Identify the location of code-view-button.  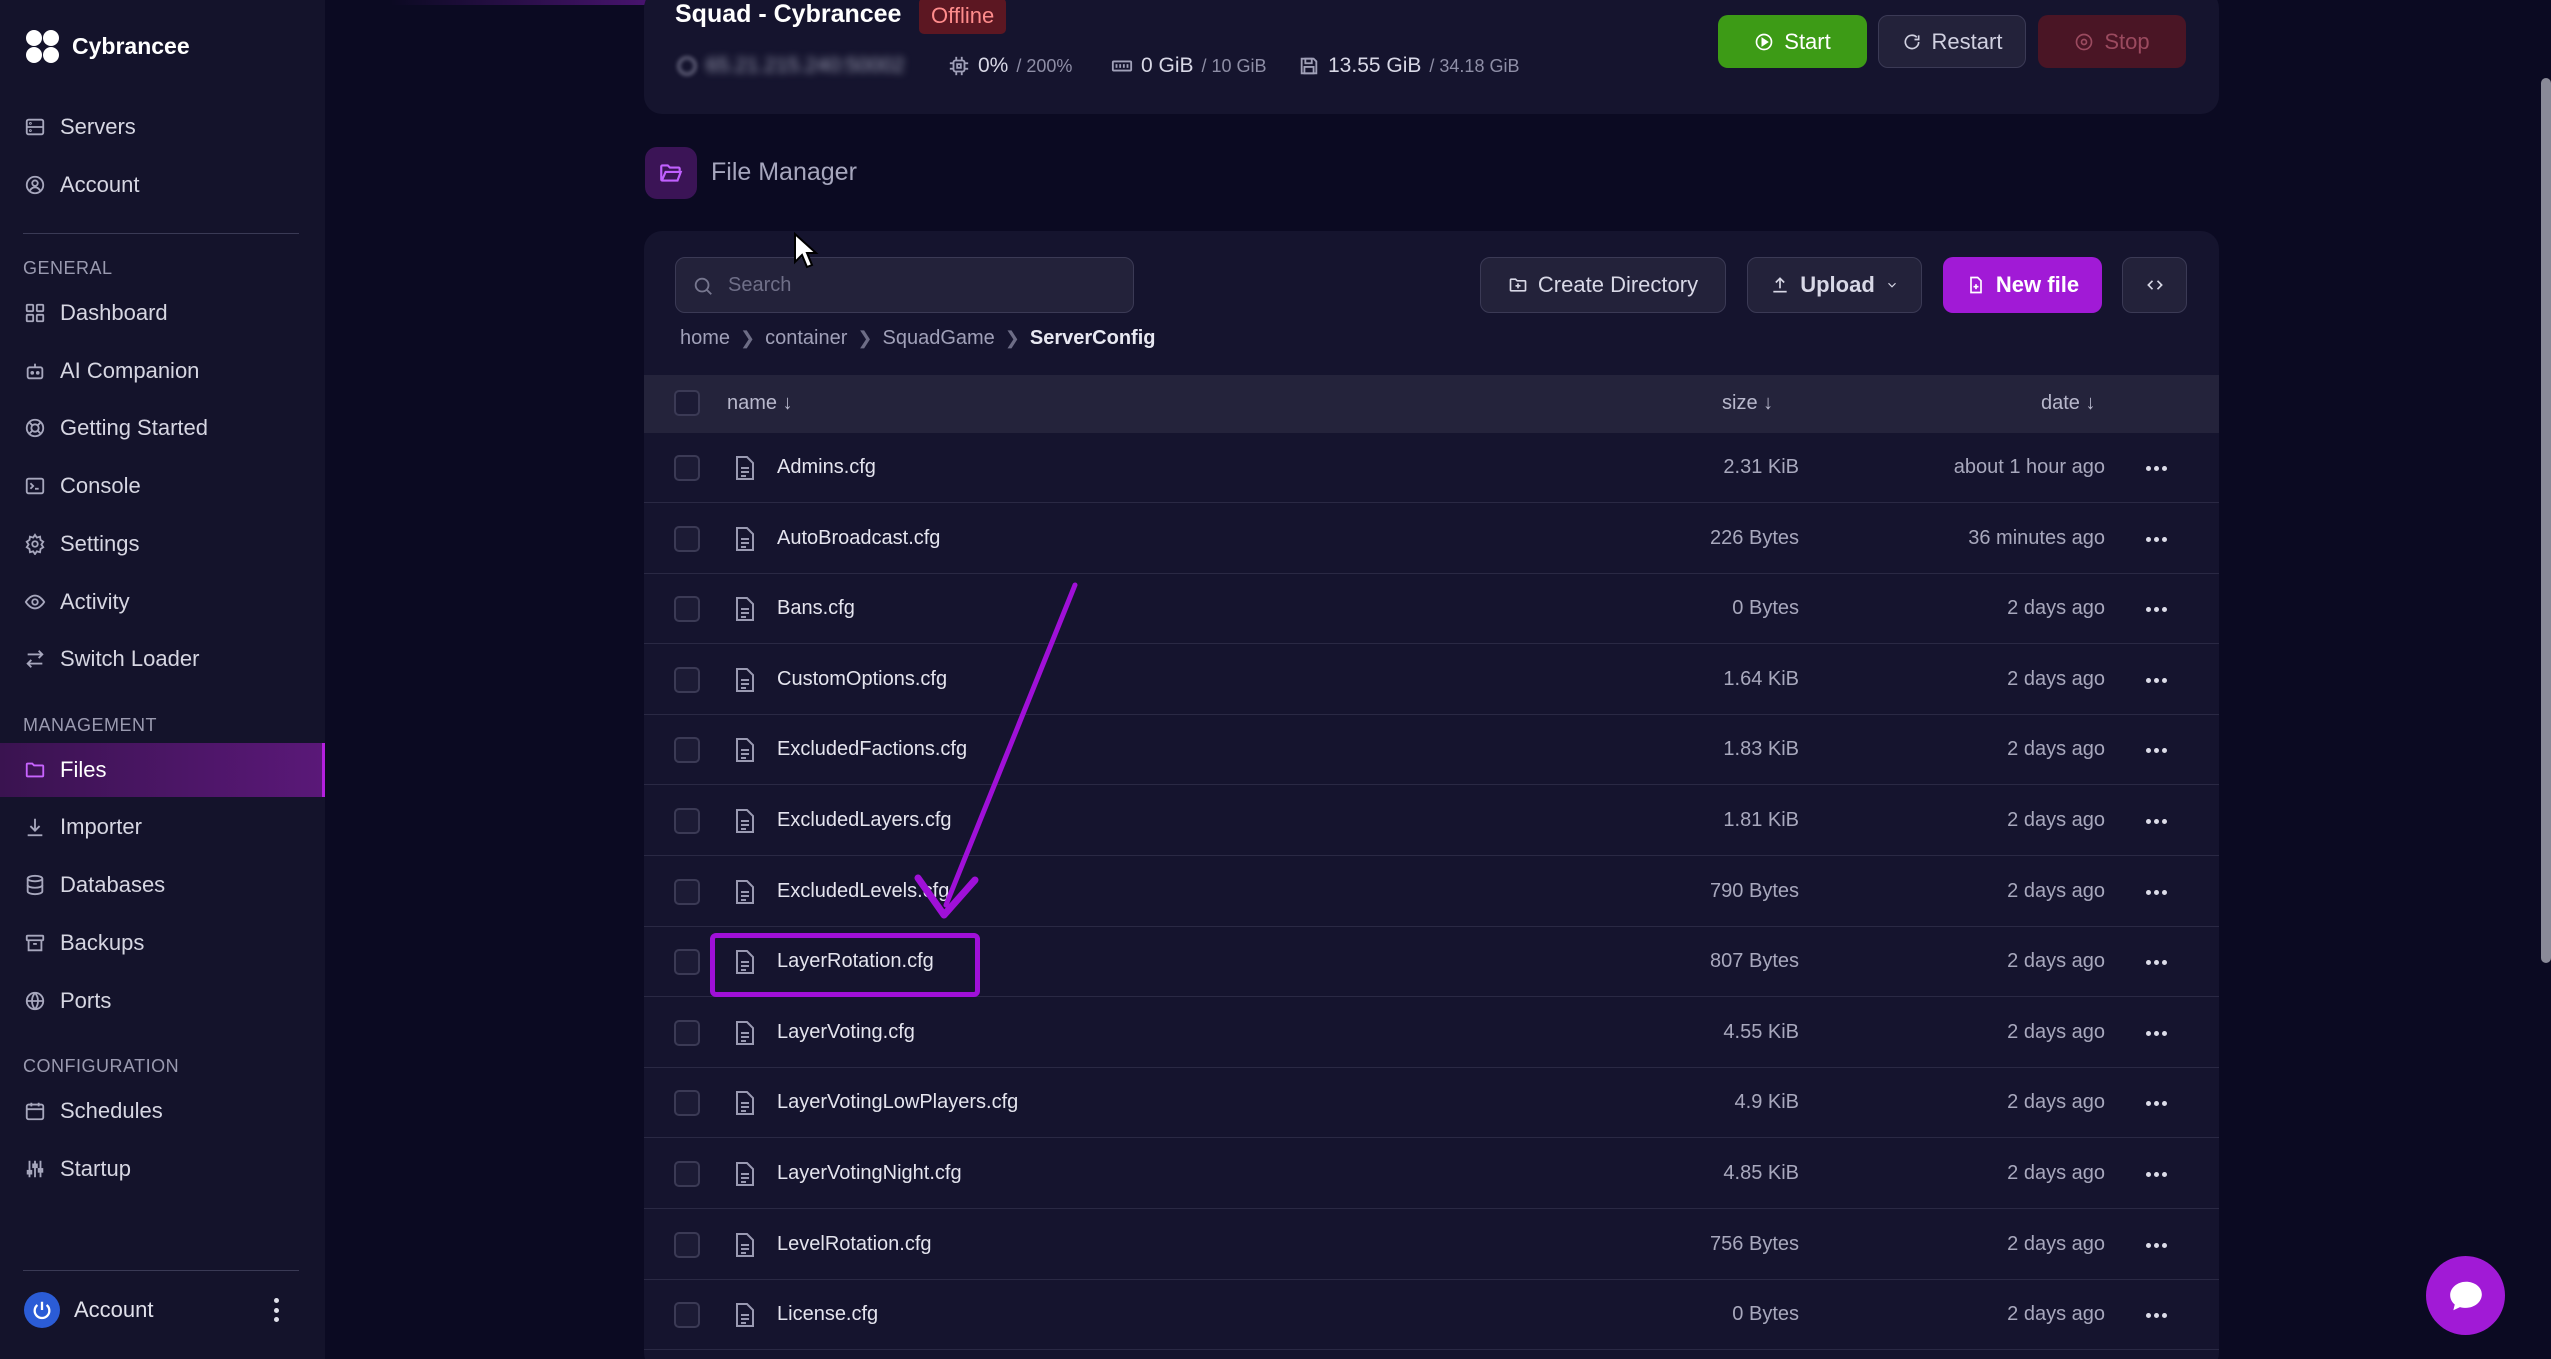
(2154, 285).